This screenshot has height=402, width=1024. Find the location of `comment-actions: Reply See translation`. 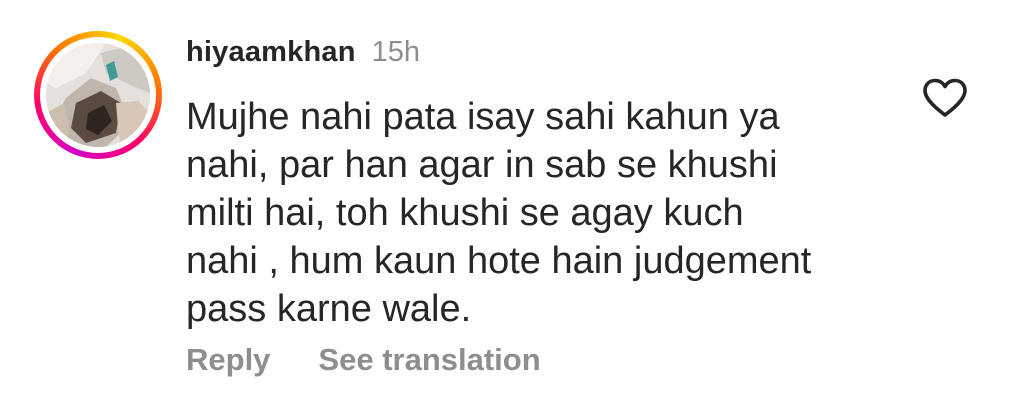

comment-actions: Reply See translation is located at coordinates (363, 360).